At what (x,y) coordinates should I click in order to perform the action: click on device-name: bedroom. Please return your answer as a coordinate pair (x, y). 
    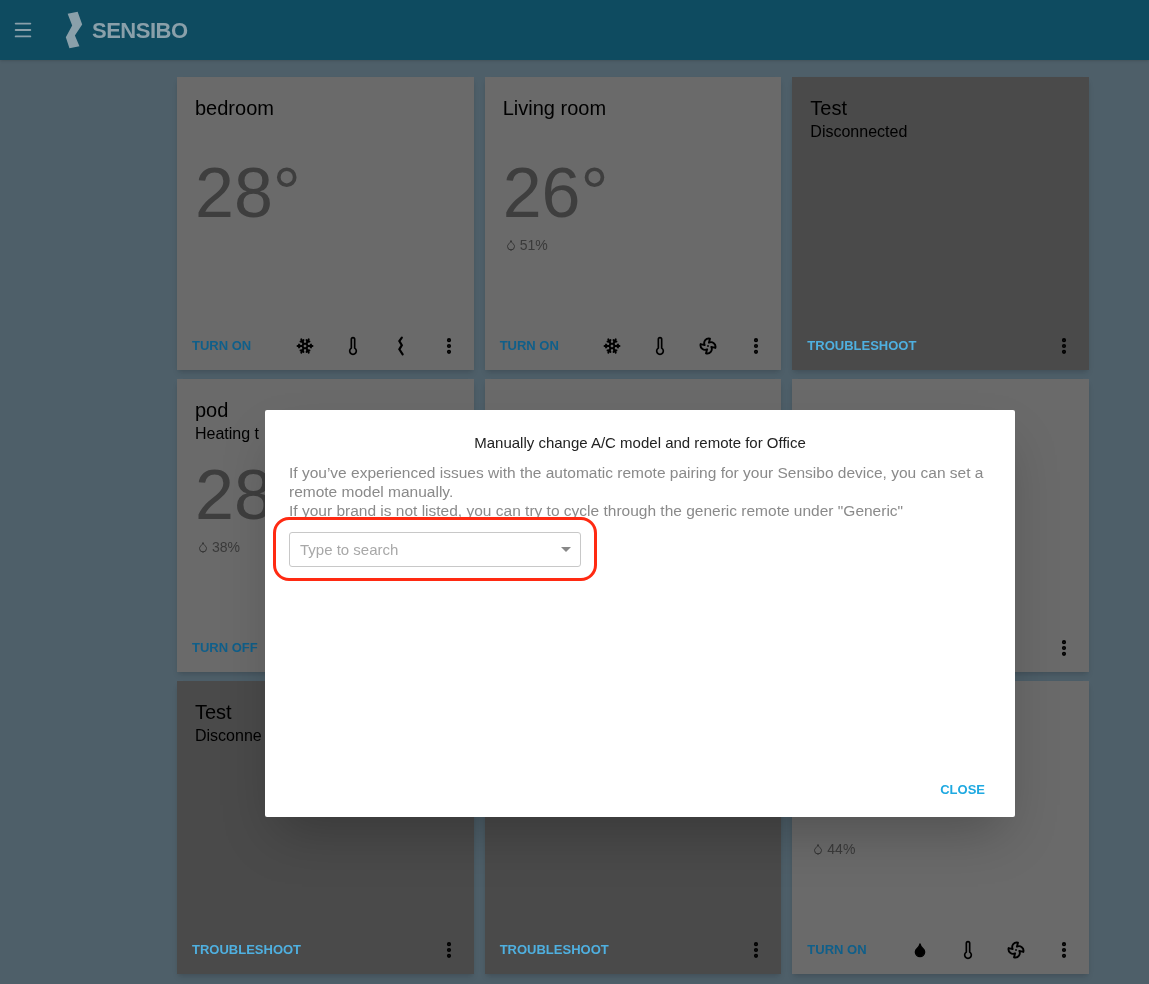
    Looking at the image, I should click on (235, 108).